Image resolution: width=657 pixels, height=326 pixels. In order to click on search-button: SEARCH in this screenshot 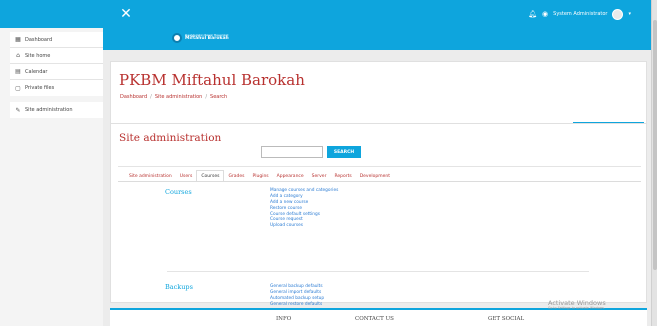, I will do `click(344, 152)`.